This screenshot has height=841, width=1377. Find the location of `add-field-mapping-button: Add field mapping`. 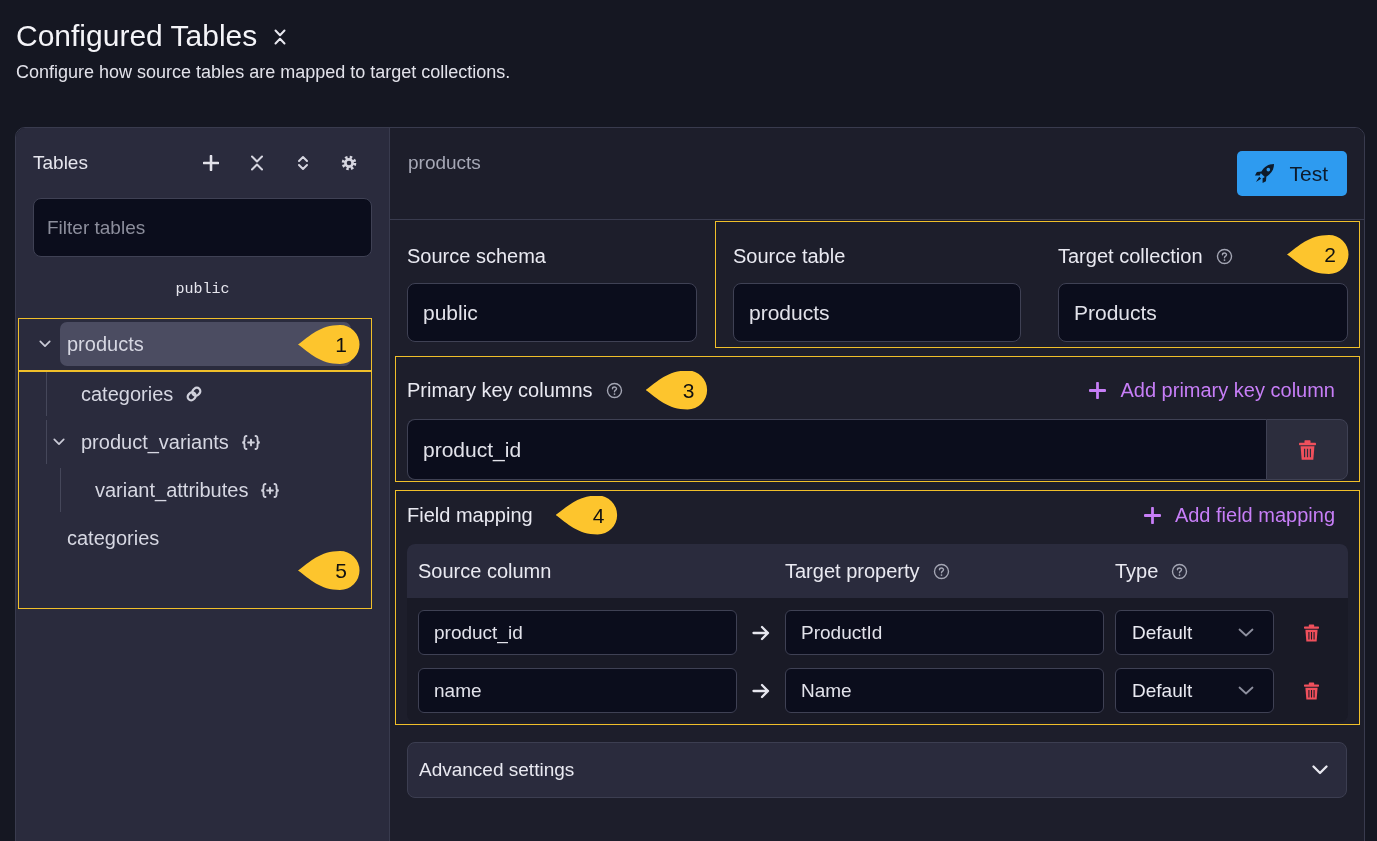

add-field-mapping-button: Add field mapping is located at coordinates (1239, 515).